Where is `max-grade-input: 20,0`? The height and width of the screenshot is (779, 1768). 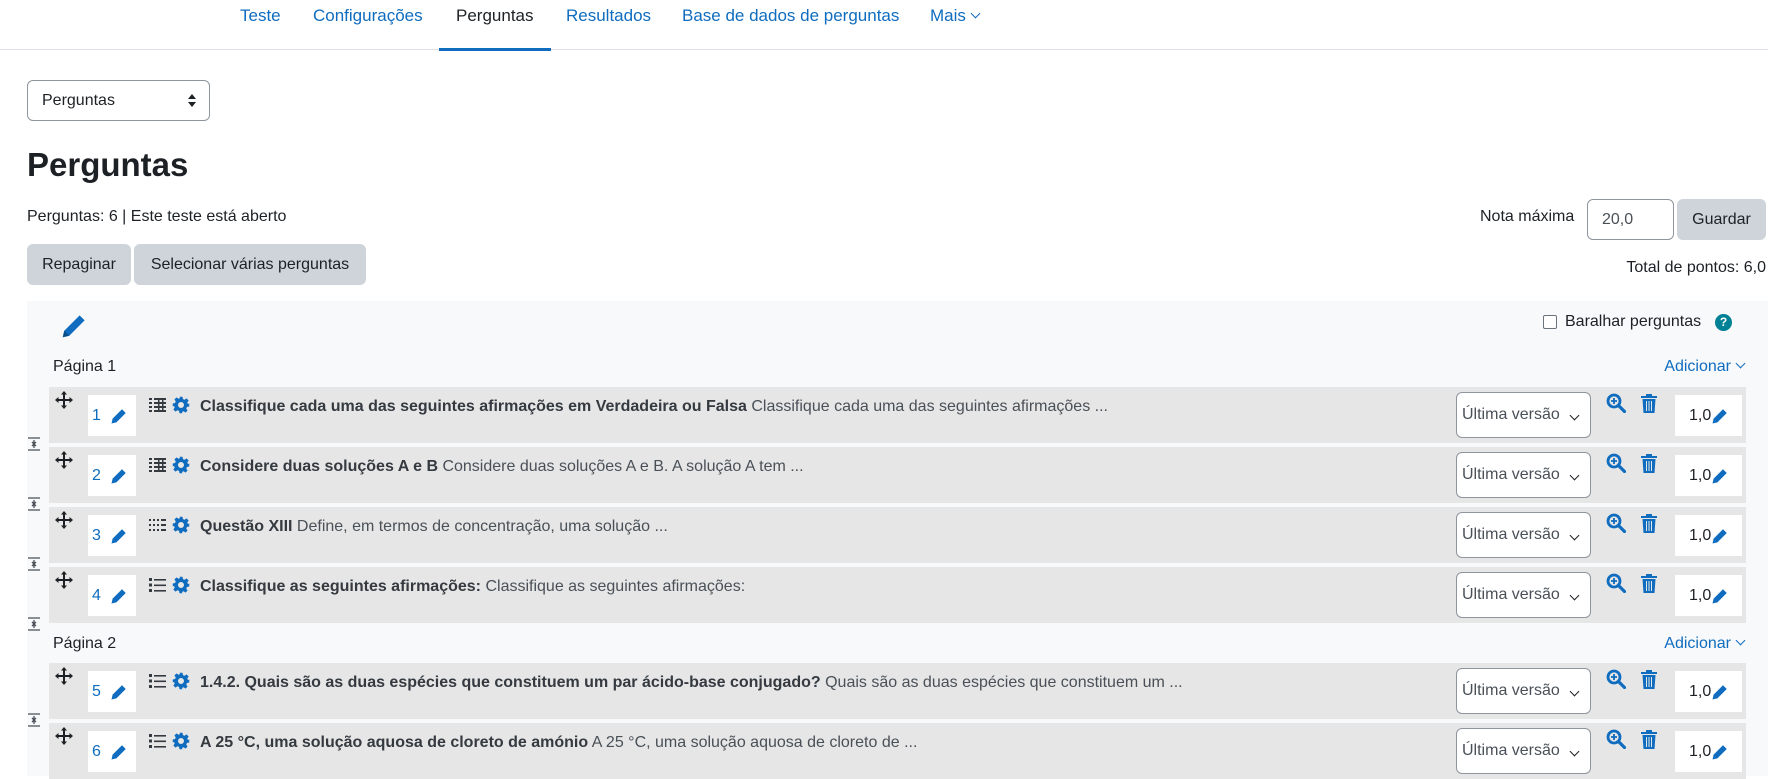 max-grade-input: 20,0 is located at coordinates (1630, 219).